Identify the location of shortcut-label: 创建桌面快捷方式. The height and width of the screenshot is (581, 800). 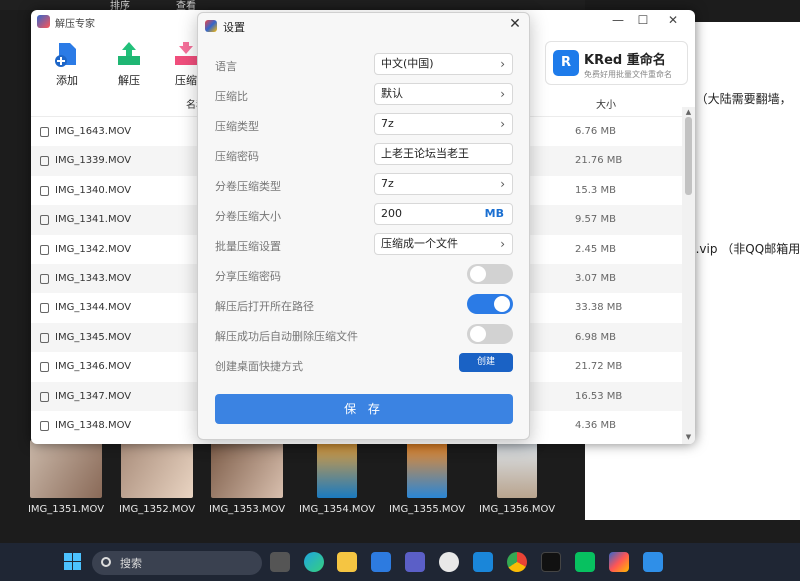
(259, 366).